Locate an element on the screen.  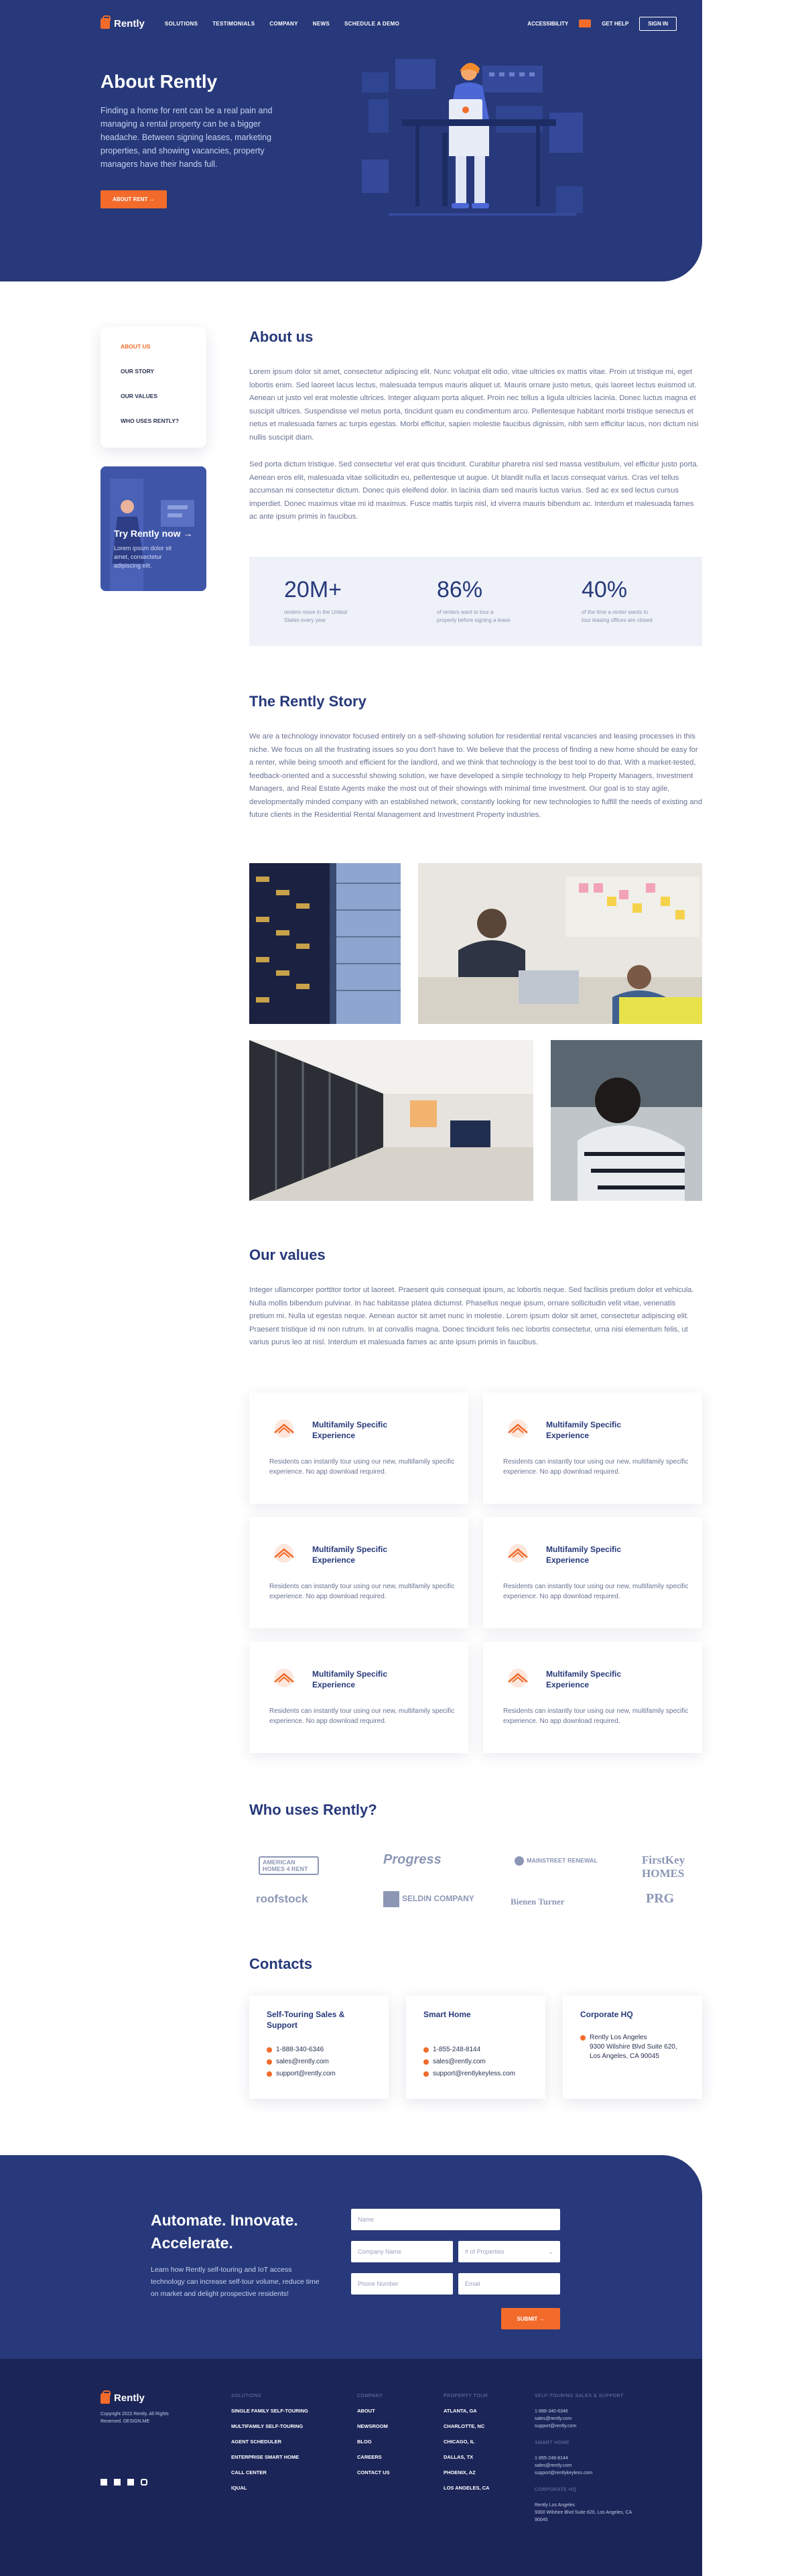
photo-person-laptop is located at coordinates (627, 1120).